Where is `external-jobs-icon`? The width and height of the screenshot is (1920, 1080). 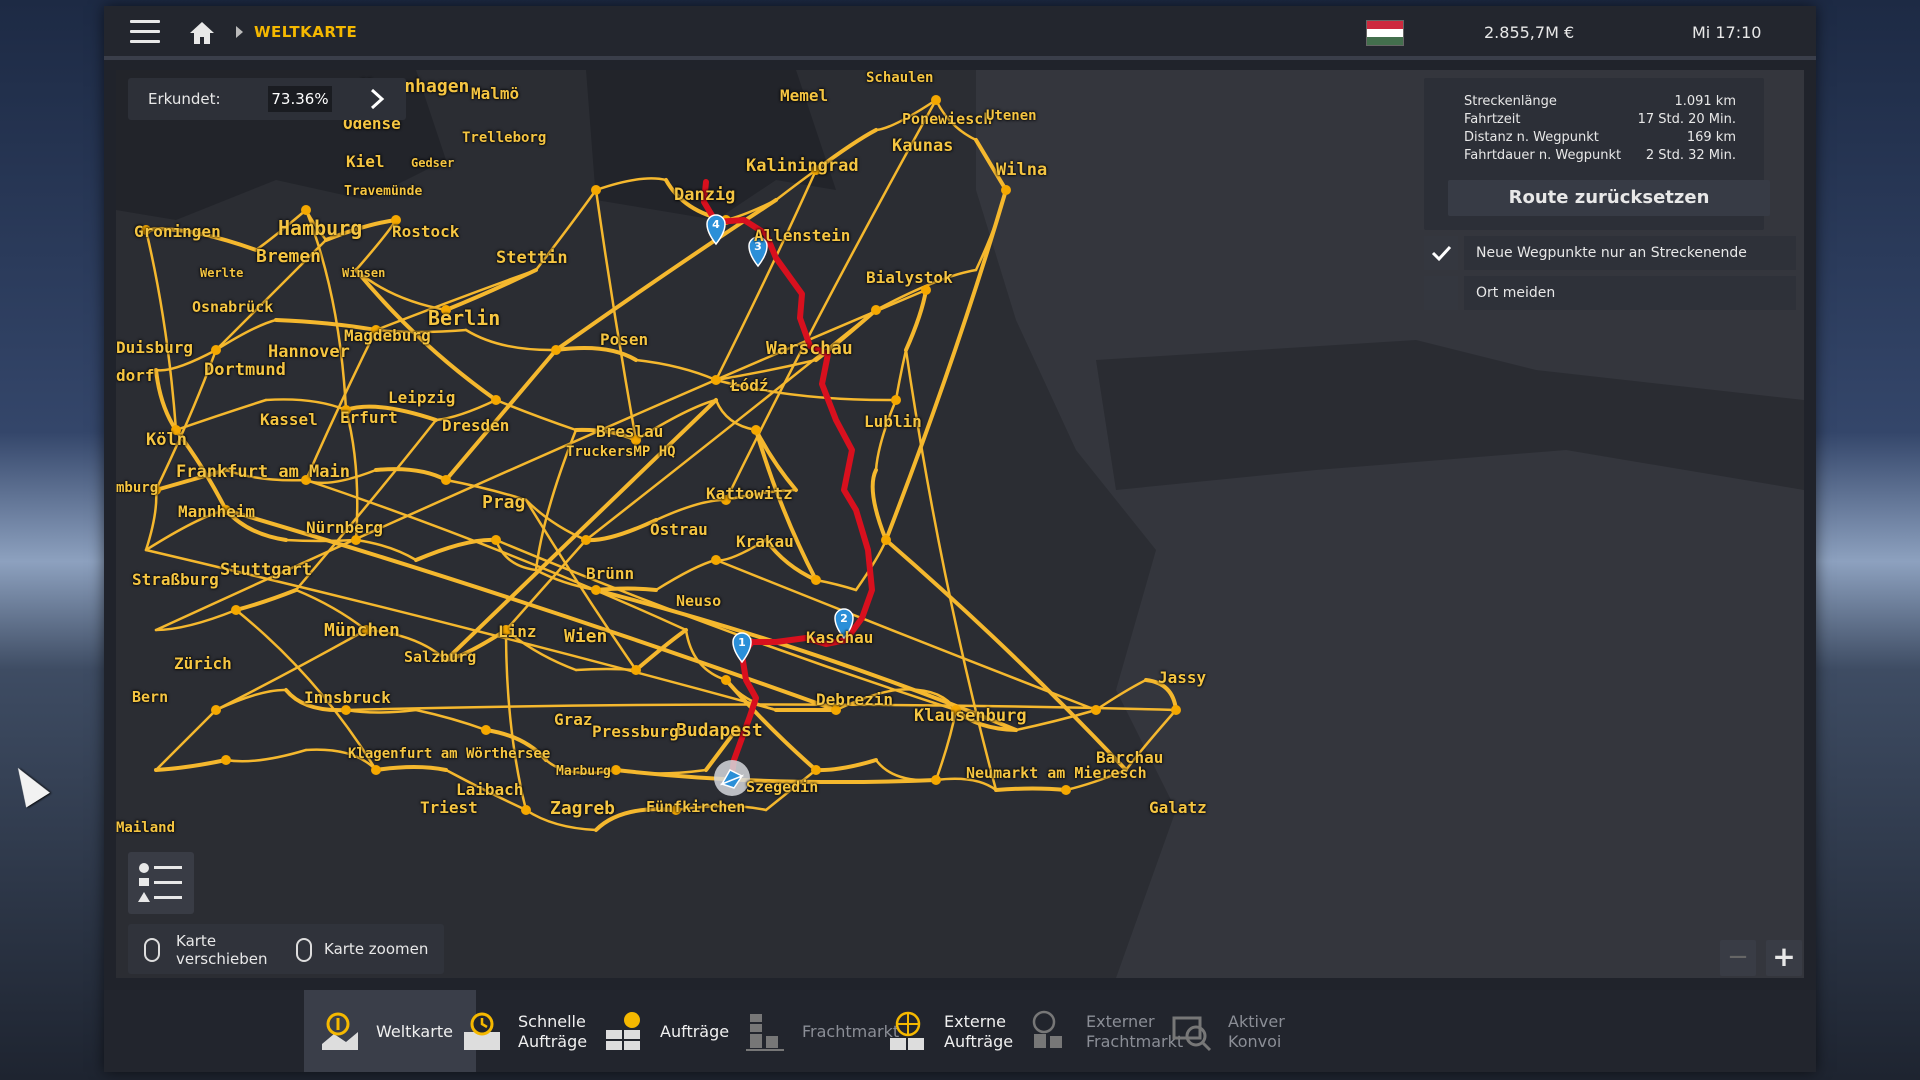 external-jobs-icon is located at coordinates (907, 1030).